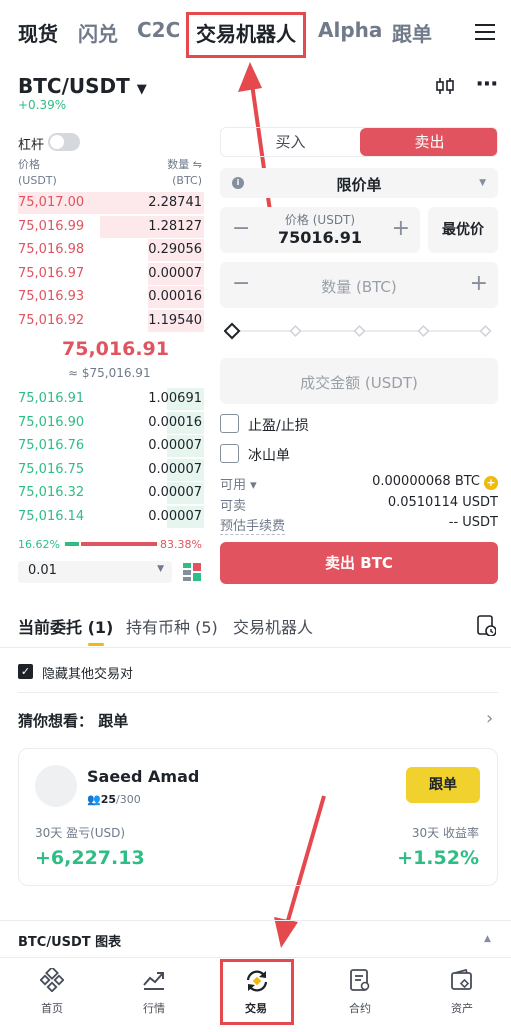 The height and width of the screenshot is (1032, 511). What do you see at coordinates (69, 940) in the screenshot?
I see `chart-section-title: BTC/USDT 图表` at bounding box center [69, 940].